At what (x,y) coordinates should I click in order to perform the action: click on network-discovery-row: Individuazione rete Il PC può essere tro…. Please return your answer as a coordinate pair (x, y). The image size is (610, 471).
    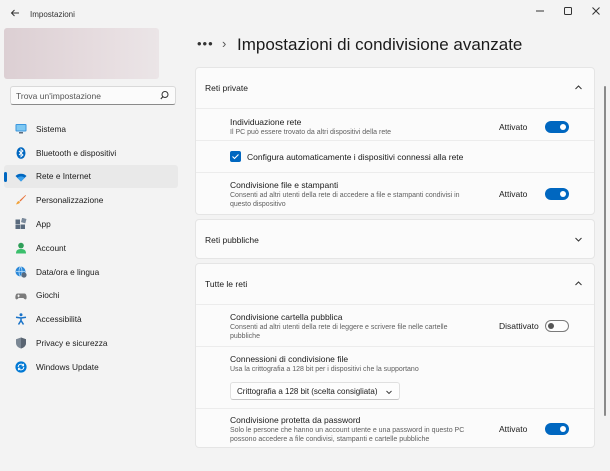
    Looking at the image, I should click on (395, 124).